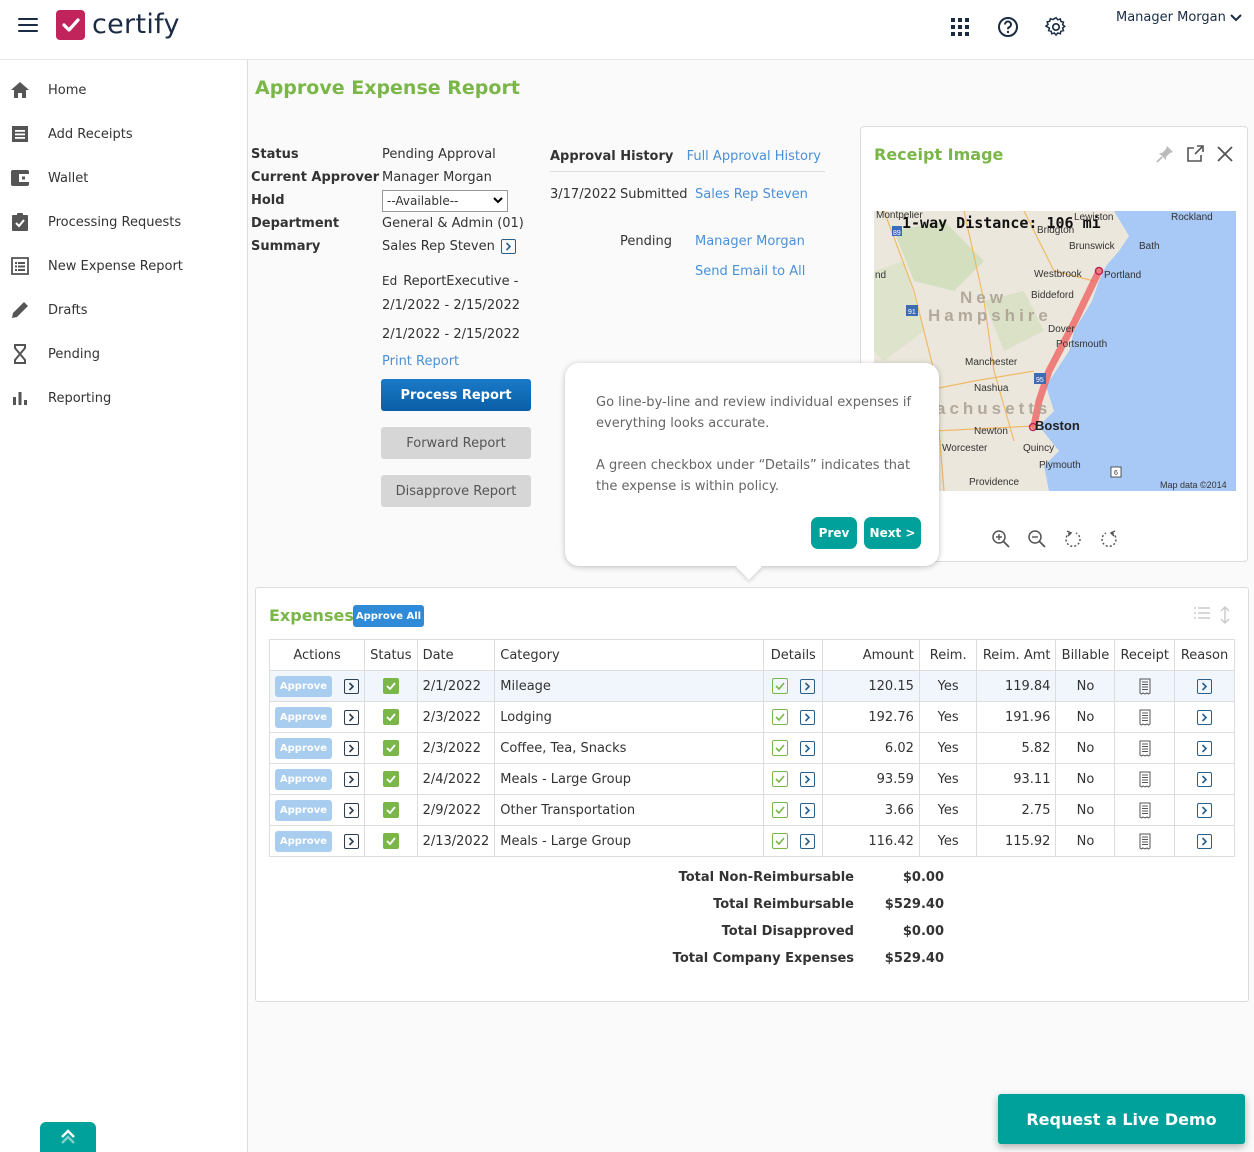 The width and height of the screenshot is (1254, 1152). Describe the element at coordinates (754, 156) in the screenshot. I see `full-approval-history-link: Full Approval History` at that location.